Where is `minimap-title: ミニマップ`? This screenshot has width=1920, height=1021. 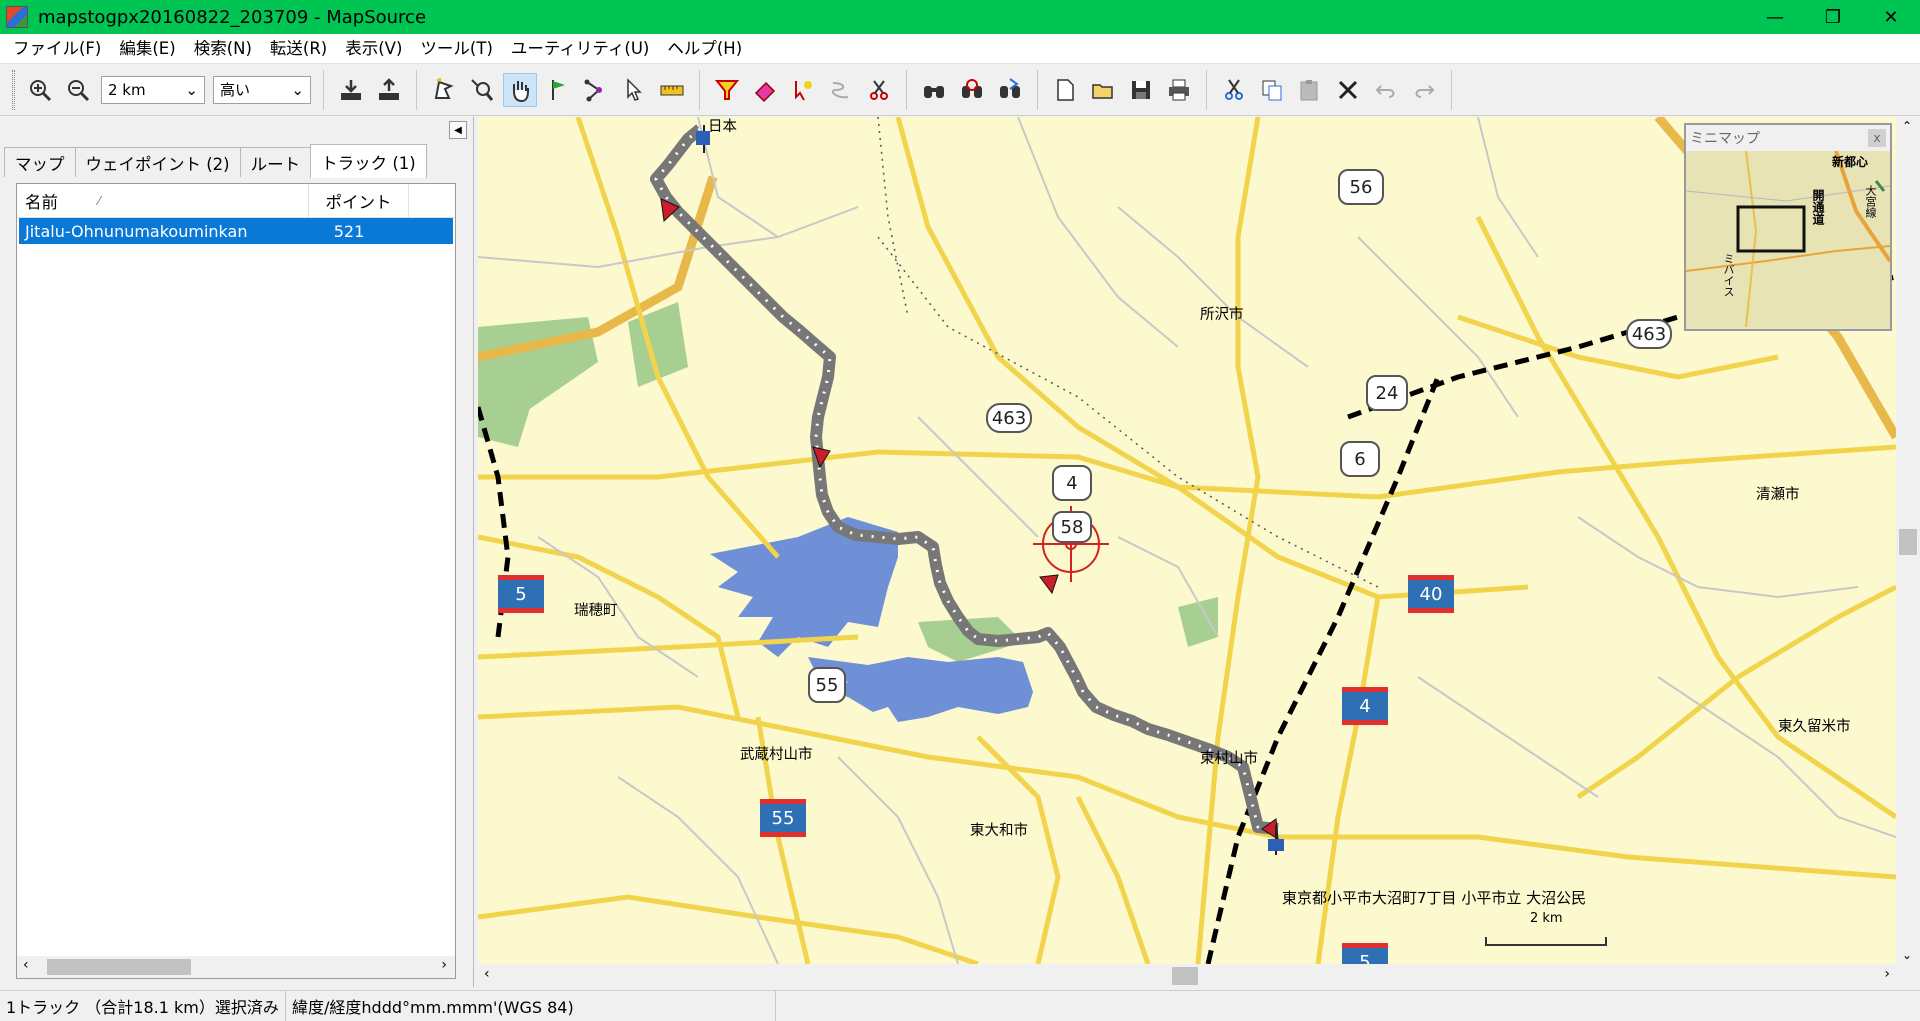 minimap-title: ミニマップ is located at coordinates (1725, 139).